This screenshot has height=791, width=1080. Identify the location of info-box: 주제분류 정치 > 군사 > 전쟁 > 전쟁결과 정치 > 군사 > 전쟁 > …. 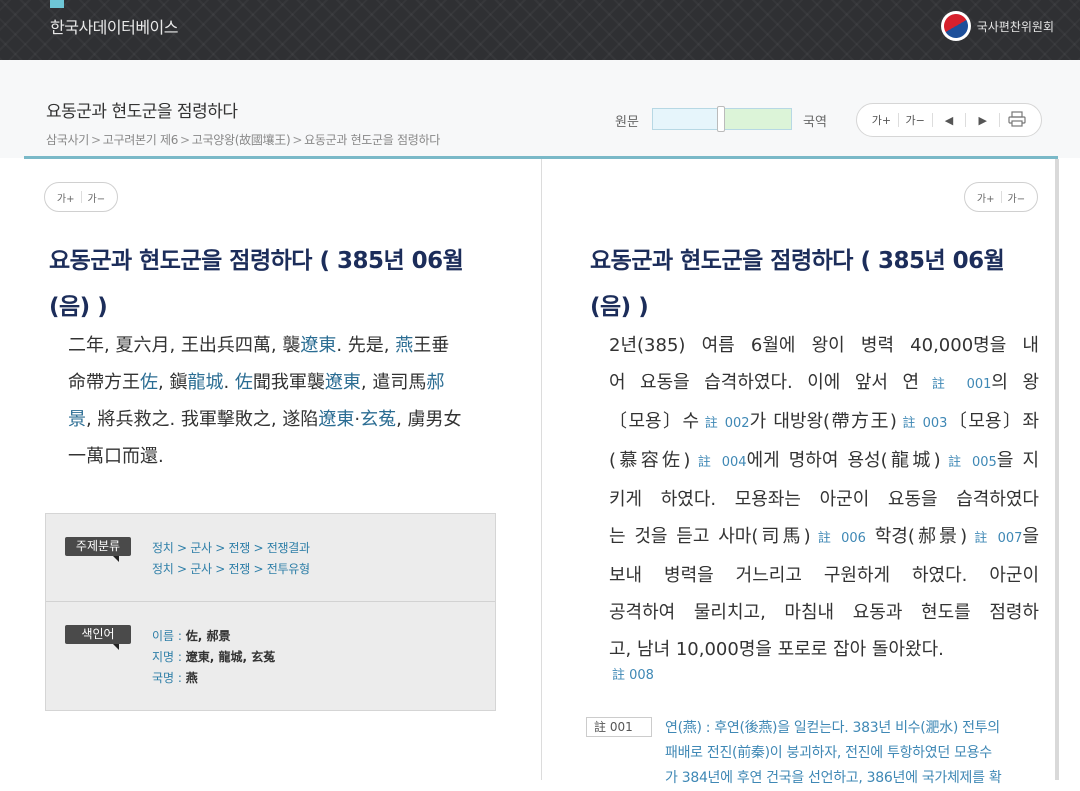
(270, 612).